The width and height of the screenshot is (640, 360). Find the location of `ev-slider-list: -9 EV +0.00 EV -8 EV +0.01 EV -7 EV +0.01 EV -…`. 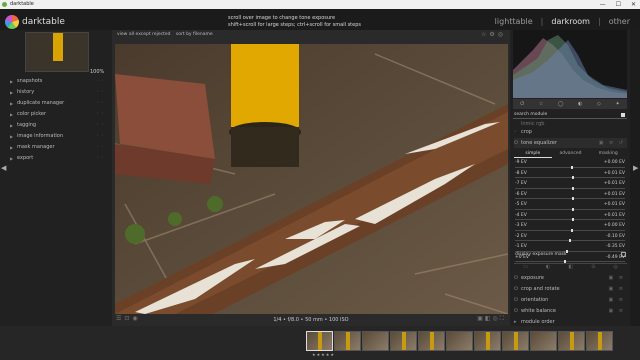

ev-slider-list: -9 EV +0.00 EV -8 EV +0.01 EV -7 EV +0.01 EV -… is located at coordinates (570, 210).